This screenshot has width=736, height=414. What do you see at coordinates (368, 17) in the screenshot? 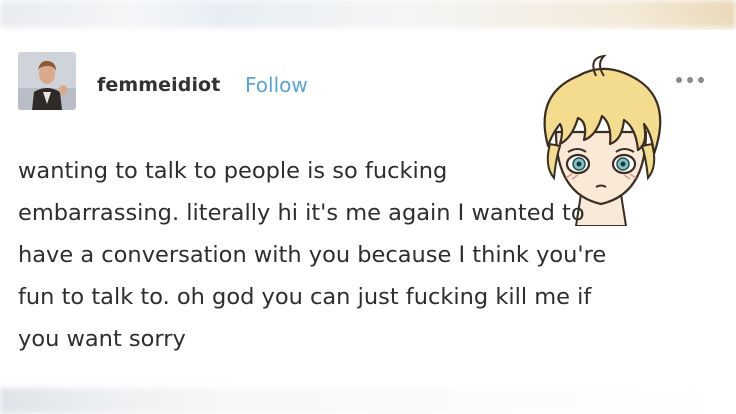
I see `blurred-top-strip` at bounding box center [368, 17].